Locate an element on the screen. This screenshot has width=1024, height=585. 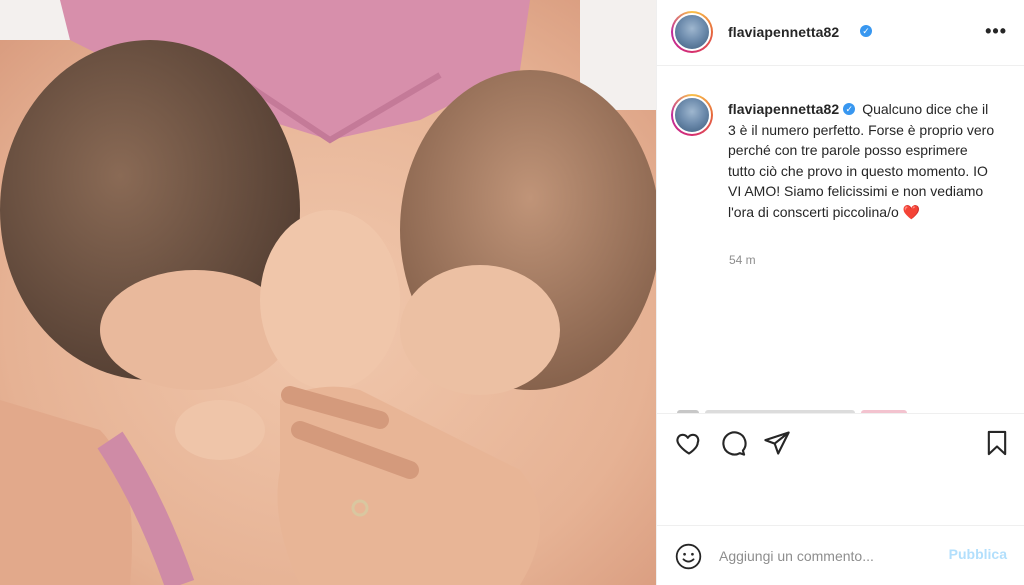
comments-preview is located at coordinates (842, 408).